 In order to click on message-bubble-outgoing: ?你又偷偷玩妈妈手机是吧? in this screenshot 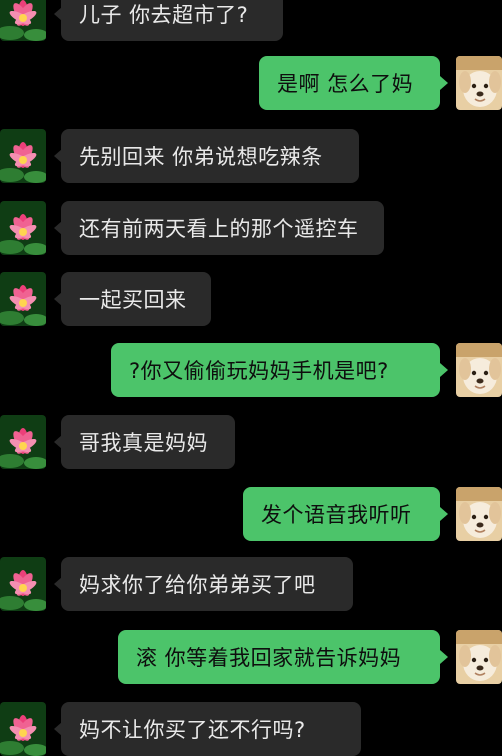, I will do `click(275, 370)`.